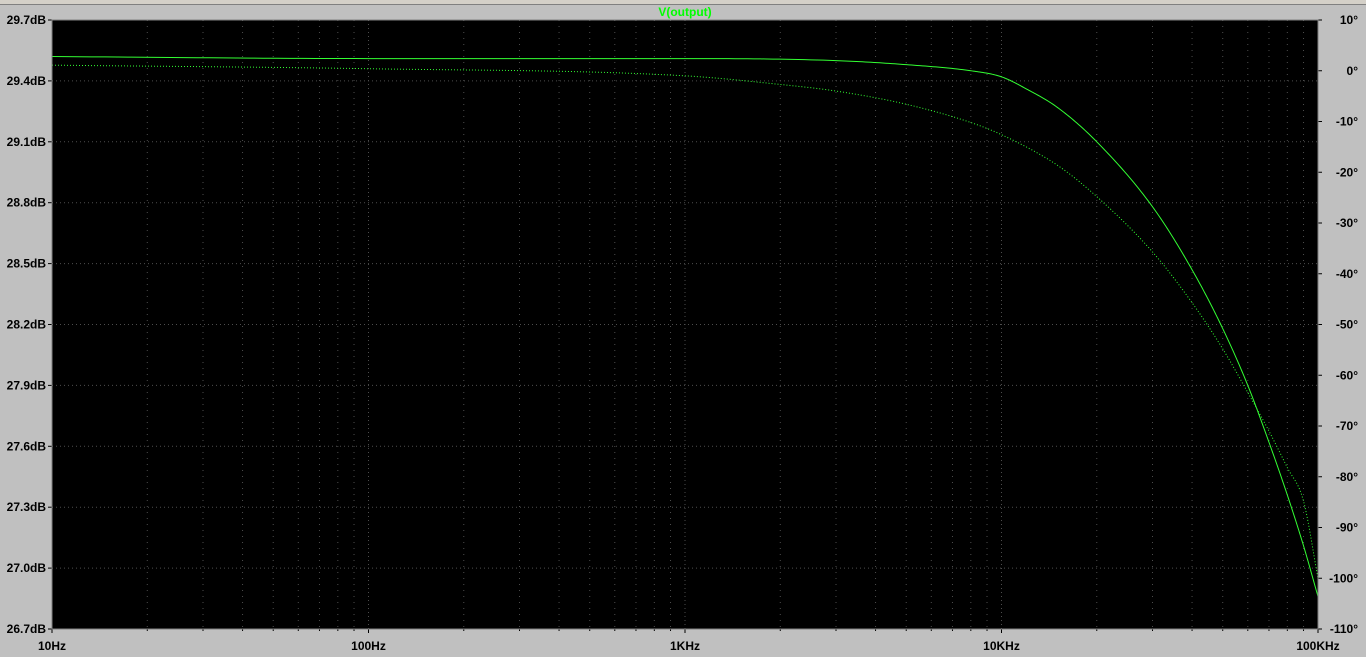  Describe the element at coordinates (1347, 325) in the screenshot. I see `y-right-tick-label: -50°` at that location.